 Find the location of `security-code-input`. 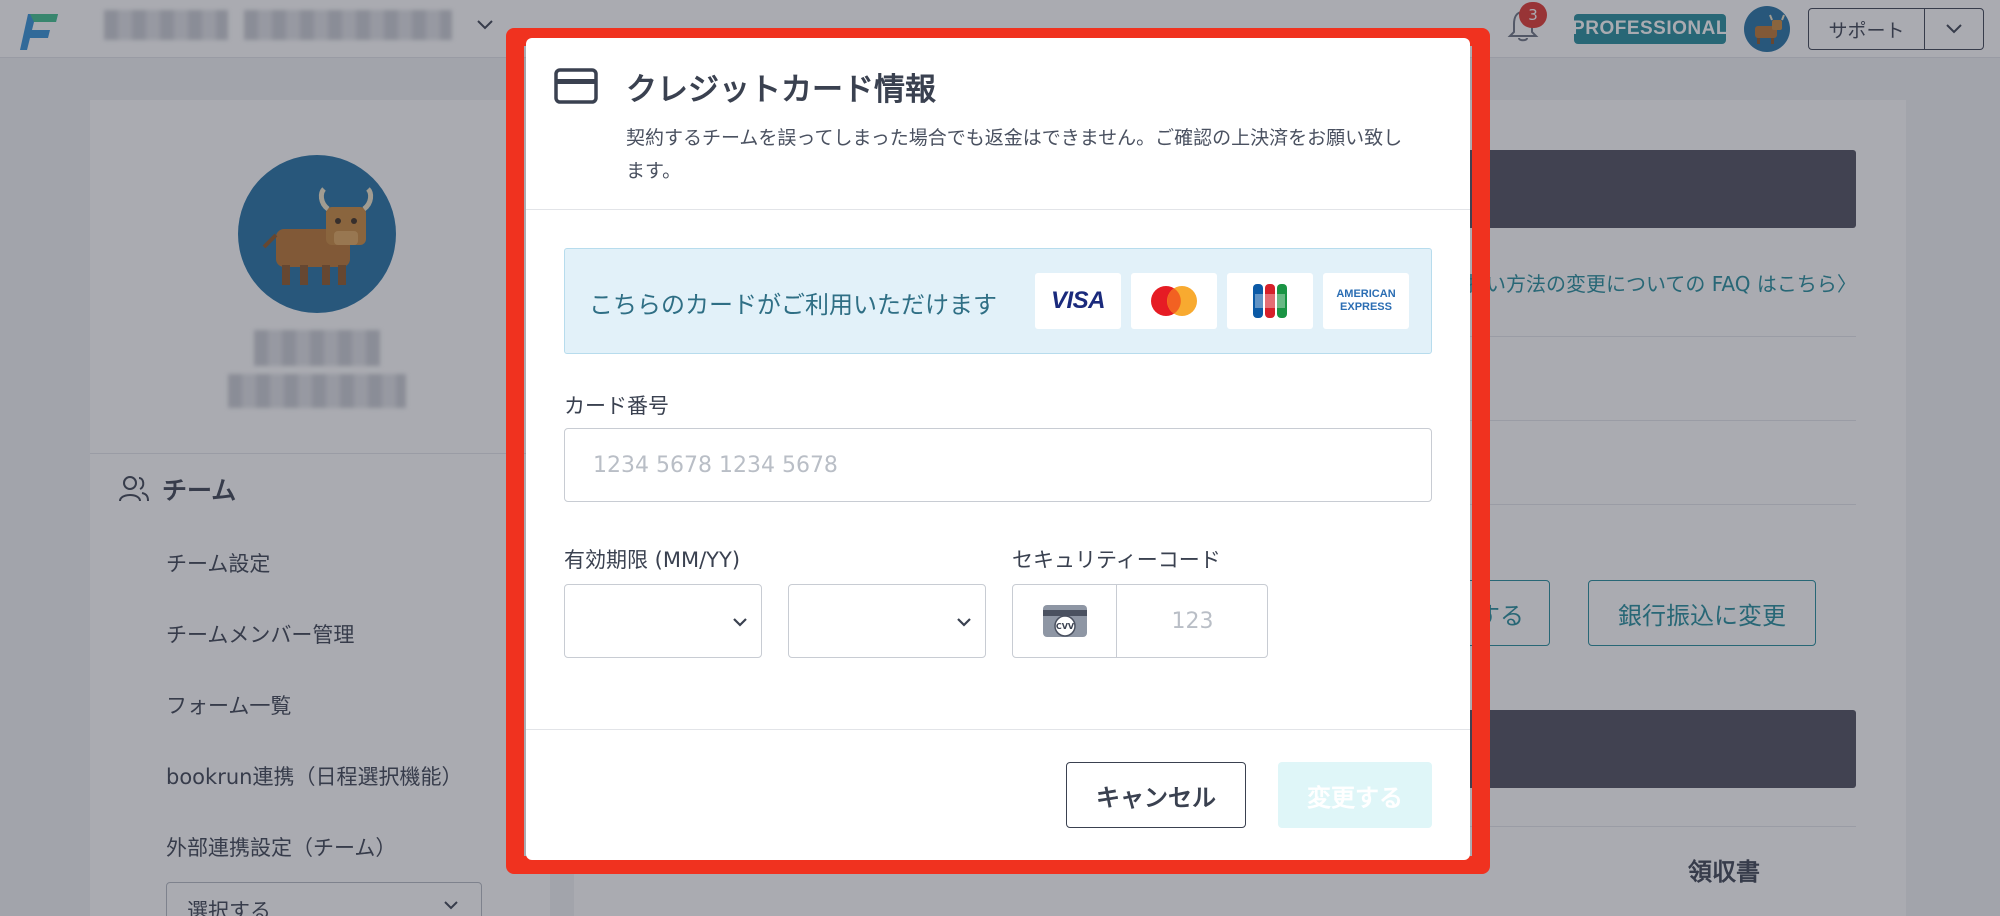

security-code-input is located at coordinates (1192, 621).